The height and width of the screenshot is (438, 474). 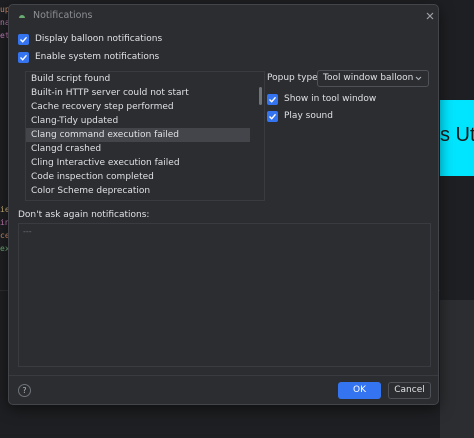 What do you see at coordinates (418, 81) in the screenshot?
I see `chevron-down-icon` at bounding box center [418, 81].